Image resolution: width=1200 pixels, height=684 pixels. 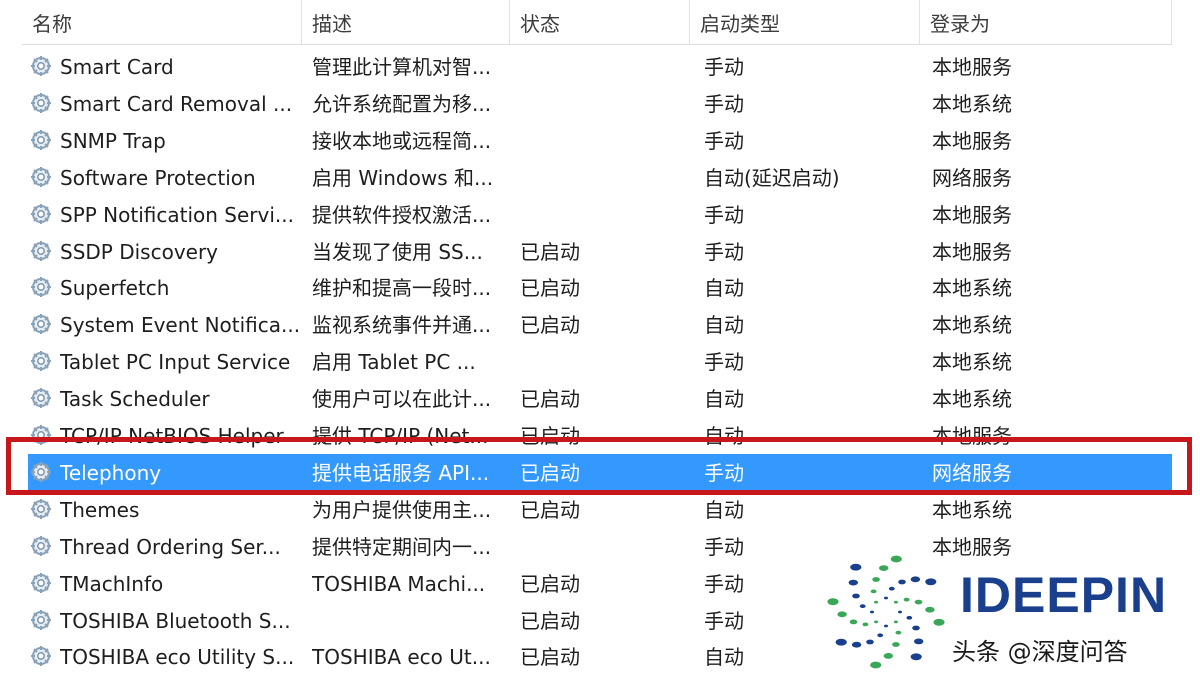 I want to click on table-row: Smart Card Removal ... 允许系统配置为移... 手动 本地系统, so click(x=597, y=103).